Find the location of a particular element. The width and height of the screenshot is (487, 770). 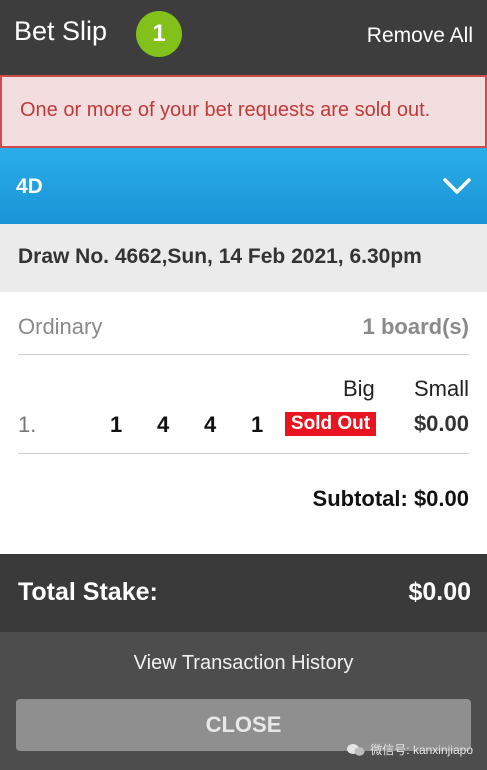

remove-all-button: Remove All is located at coordinates (420, 36).